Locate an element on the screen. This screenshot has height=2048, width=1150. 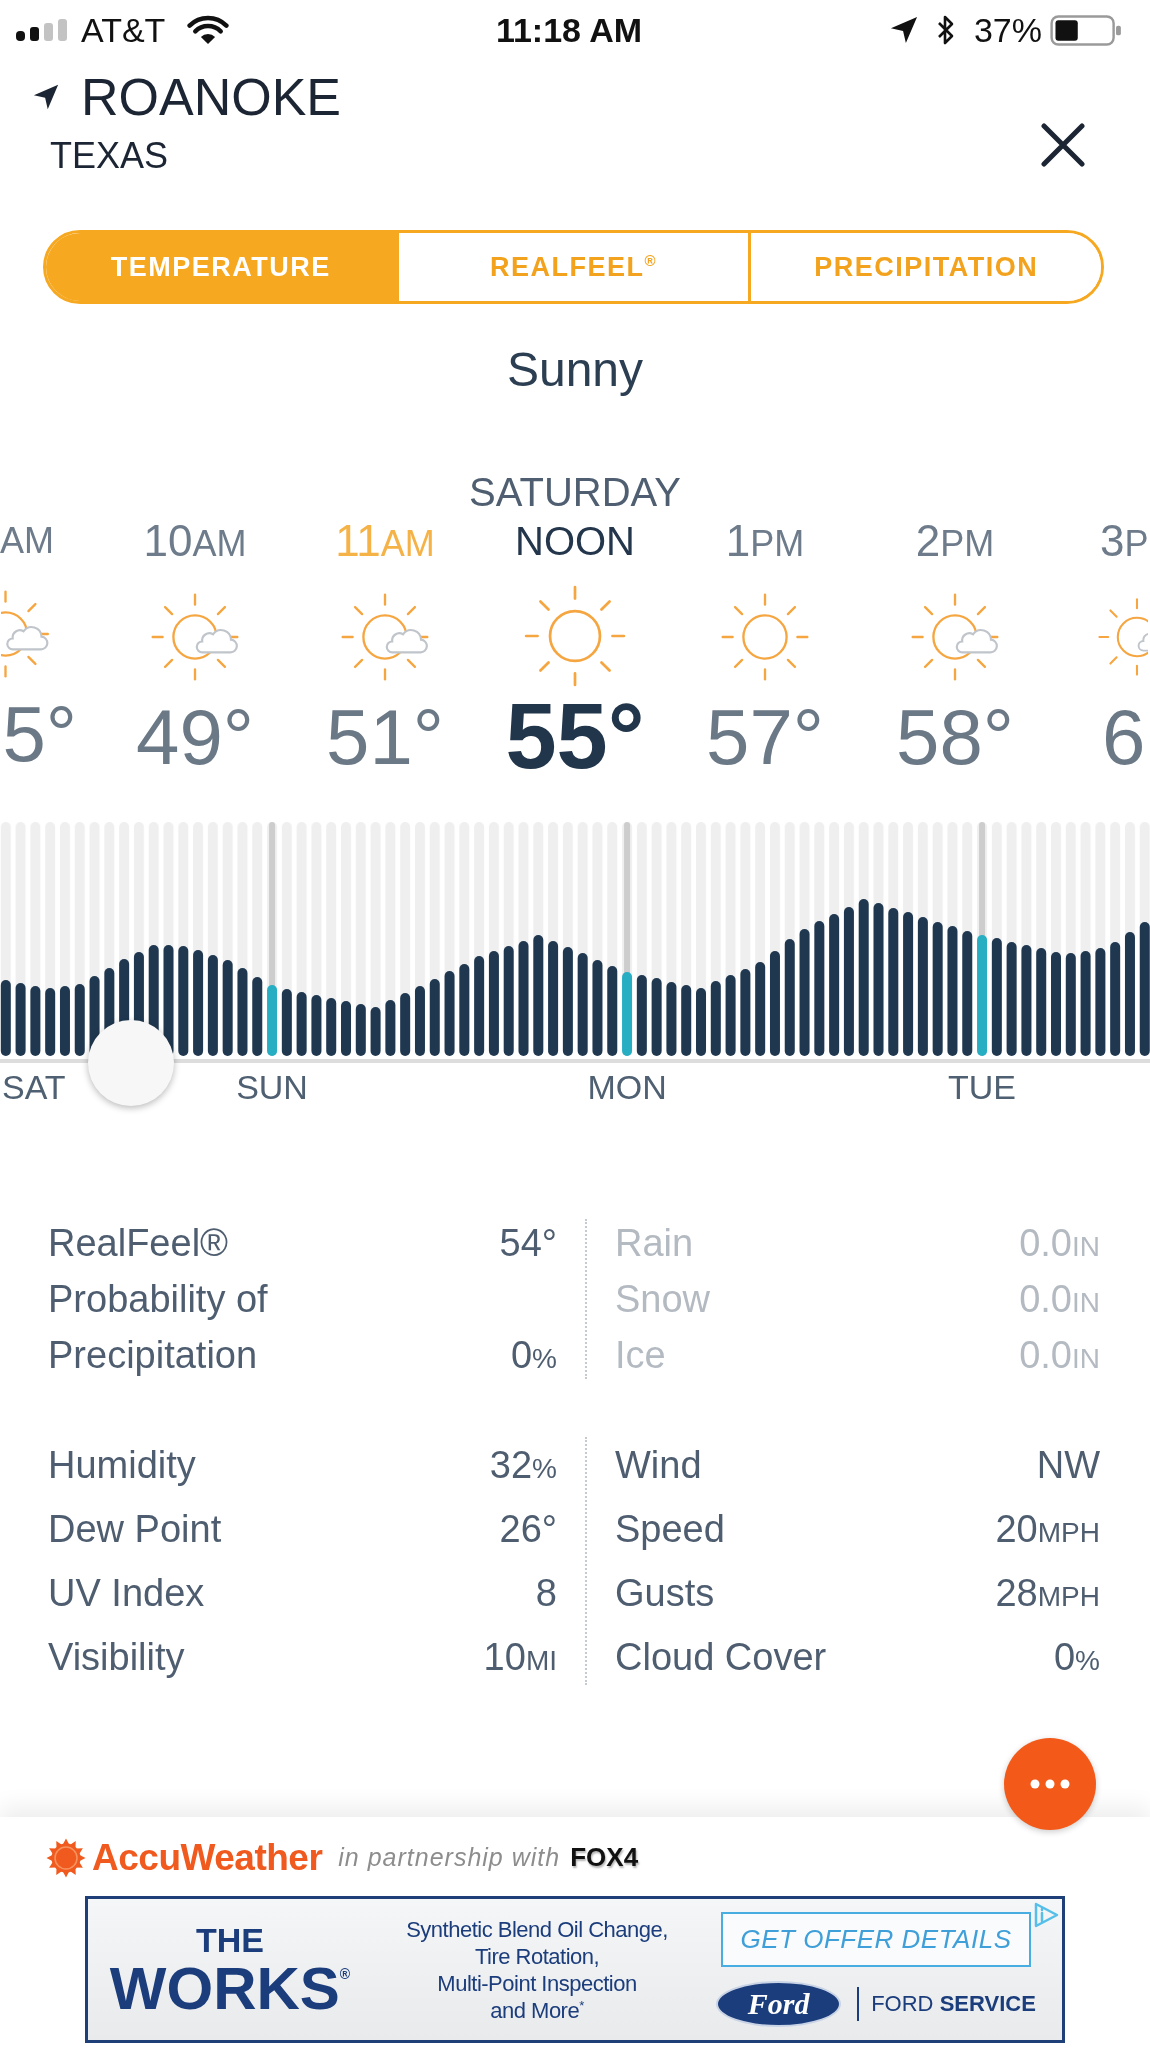
detail-label: Visibility is located at coordinates (116, 1657).